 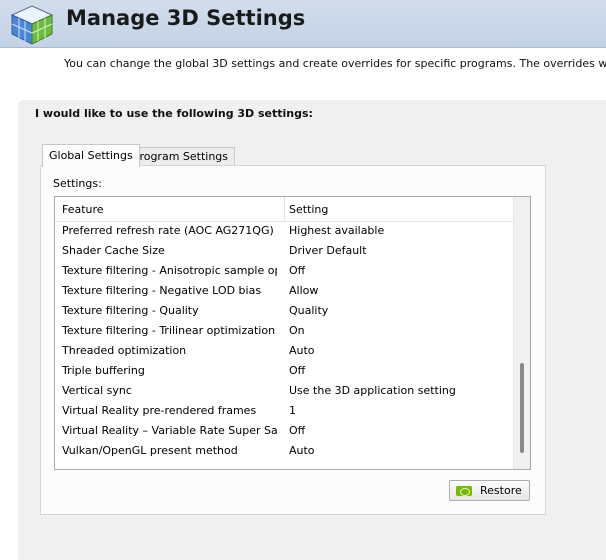 I want to click on setting-cell: Quality, so click(x=399, y=310).